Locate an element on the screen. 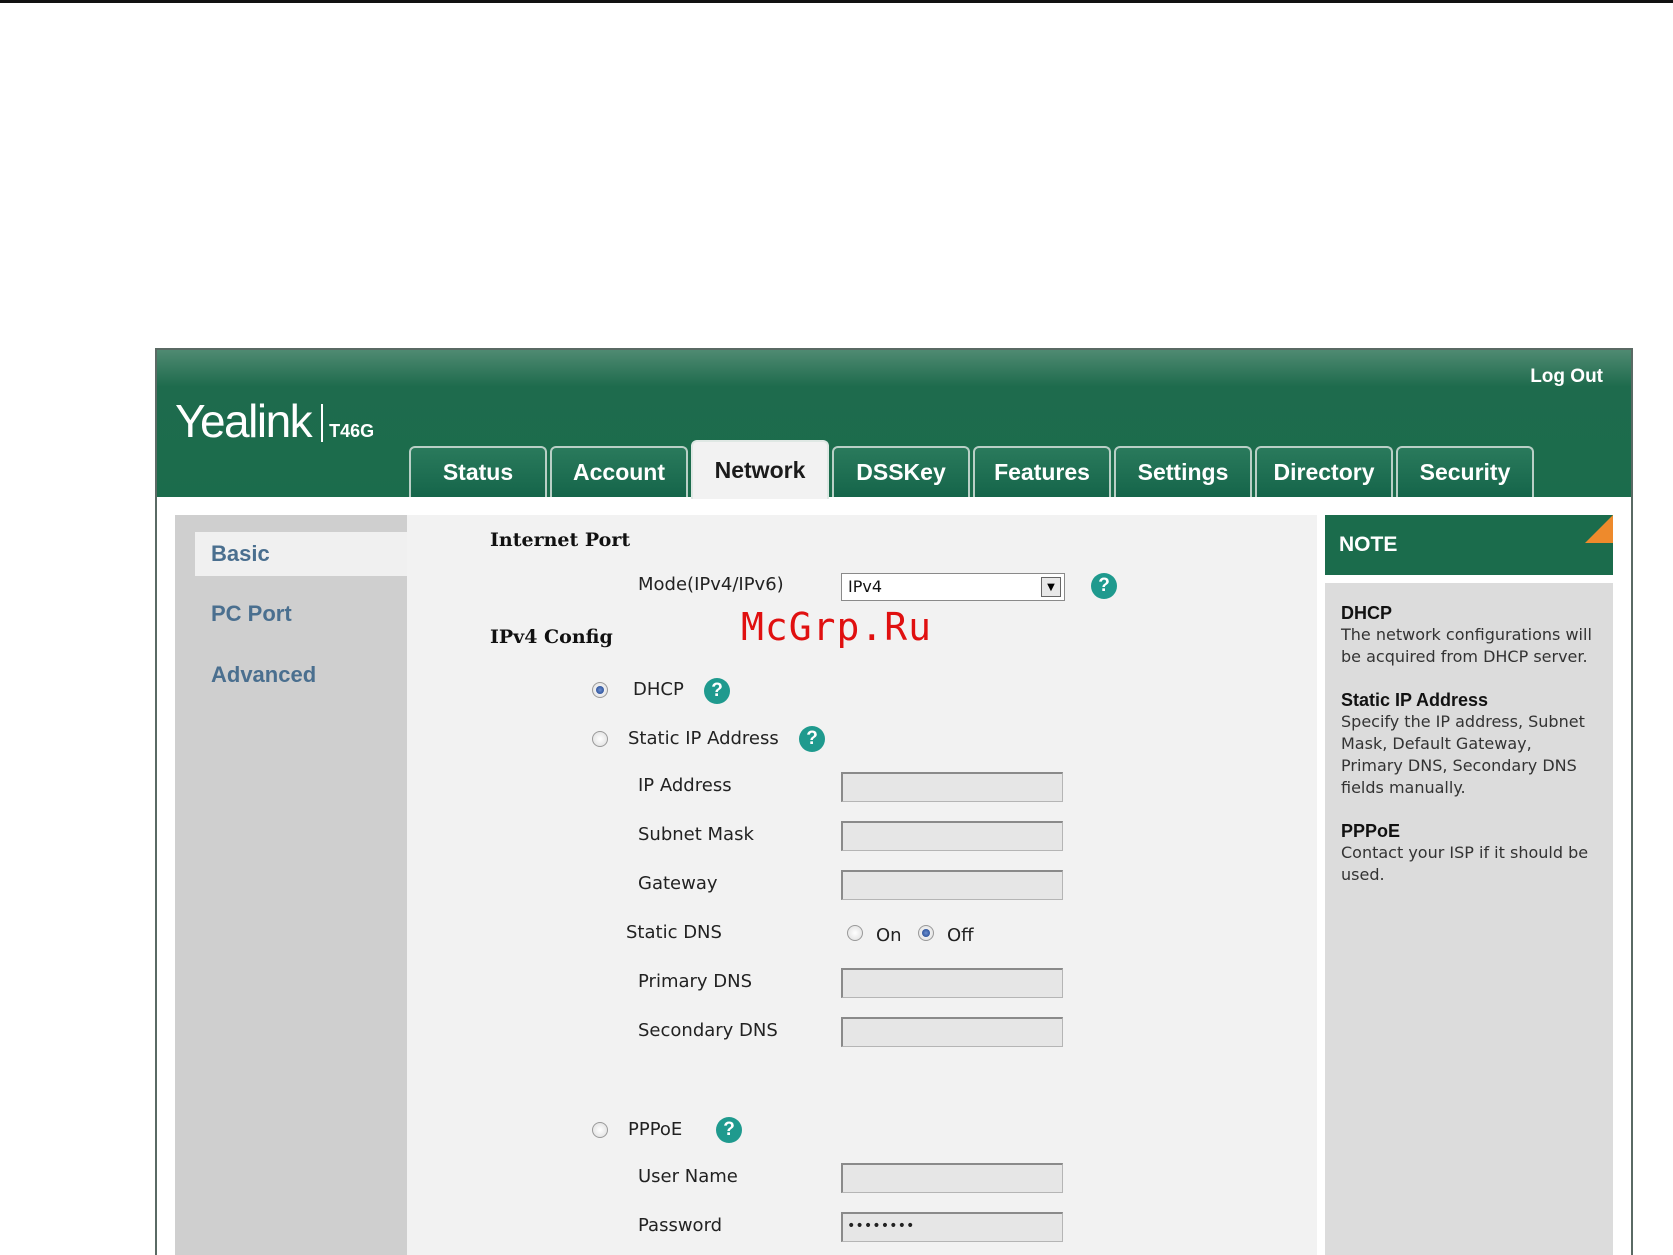 This screenshot has width=1673, height=1255. user-name-label: User Name is located at coordinates (688, 1176).